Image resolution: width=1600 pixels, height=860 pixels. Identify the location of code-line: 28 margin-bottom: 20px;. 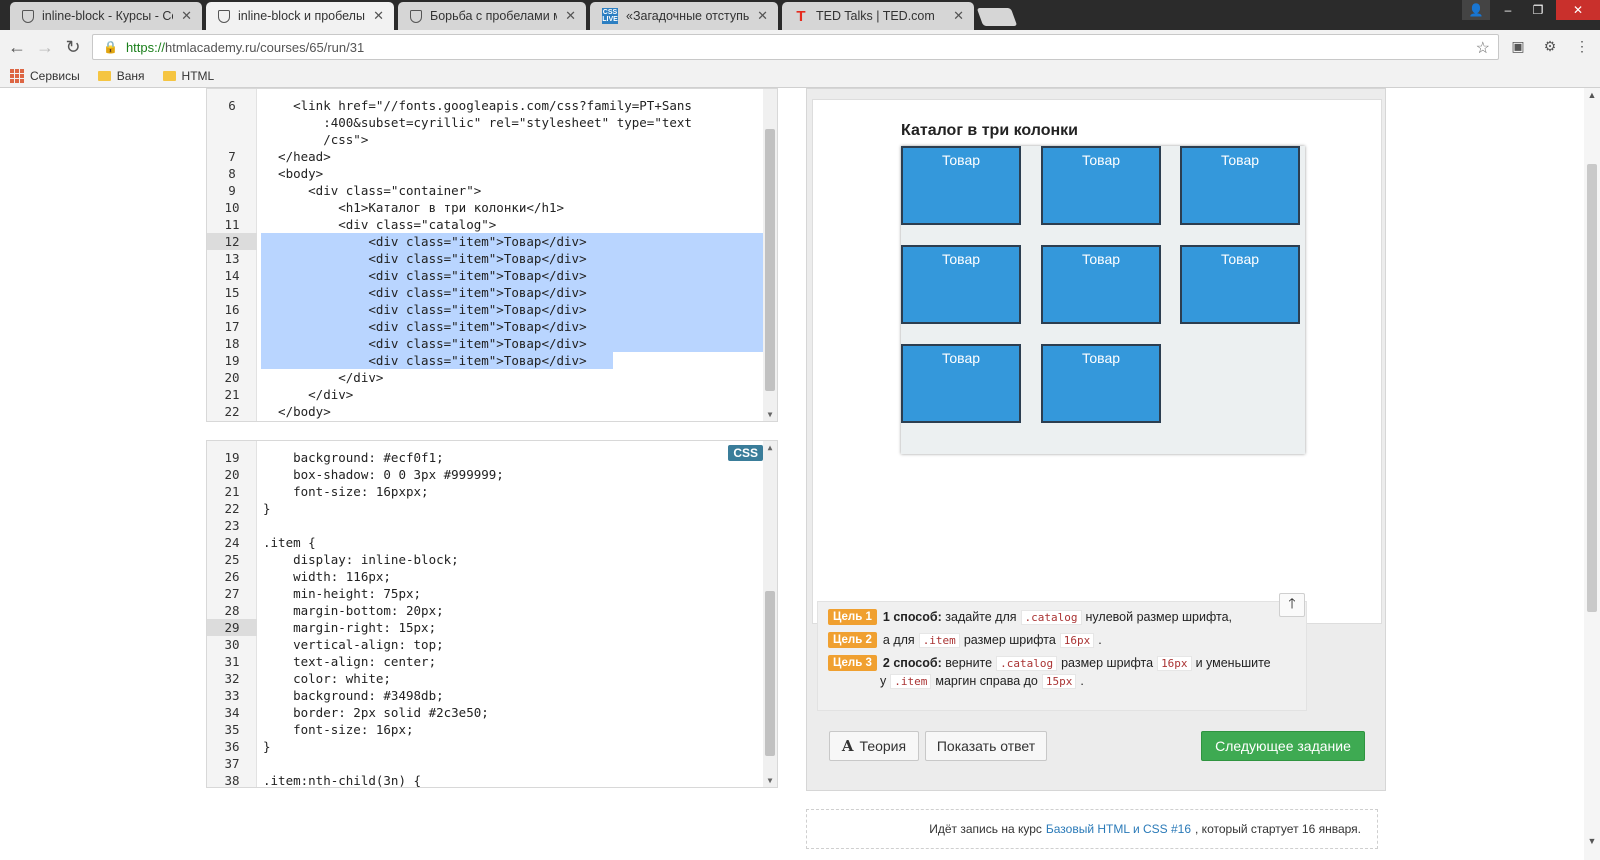
(477, 610).